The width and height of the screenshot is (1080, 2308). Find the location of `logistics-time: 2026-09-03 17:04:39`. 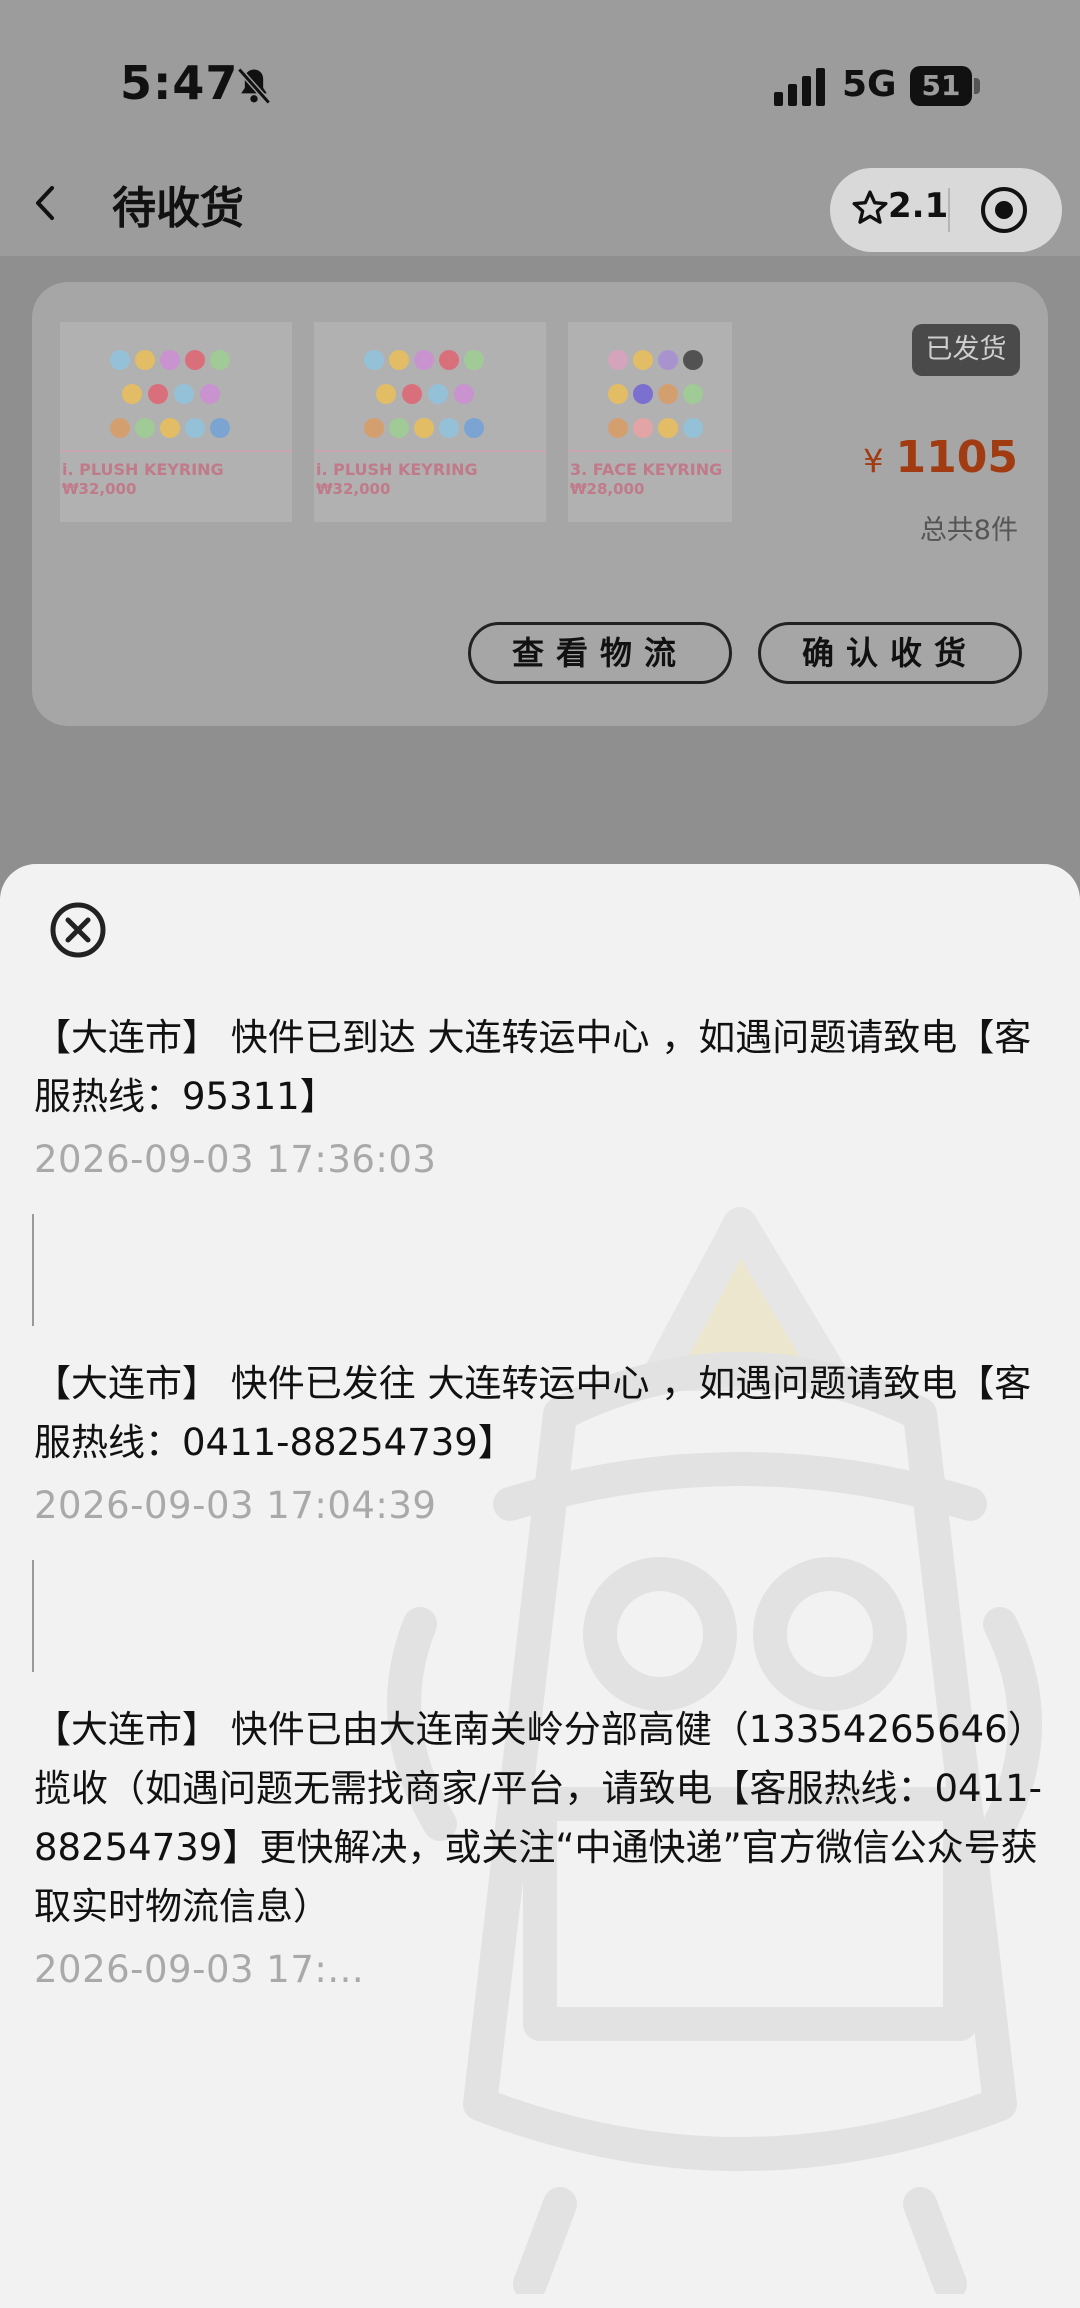

logistics-time: 2026-09-03 17:04:39 is located at coordinates (235, 1505).